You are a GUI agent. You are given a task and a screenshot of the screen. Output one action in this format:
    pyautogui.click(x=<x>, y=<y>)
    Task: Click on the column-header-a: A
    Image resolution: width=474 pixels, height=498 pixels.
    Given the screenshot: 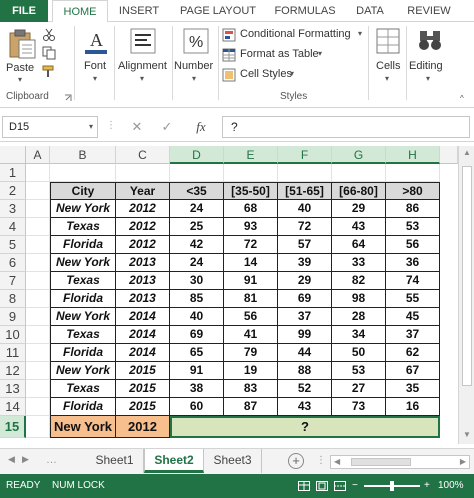 What is the action you would take?
    pyautogui.click(x=38, y=155)
    